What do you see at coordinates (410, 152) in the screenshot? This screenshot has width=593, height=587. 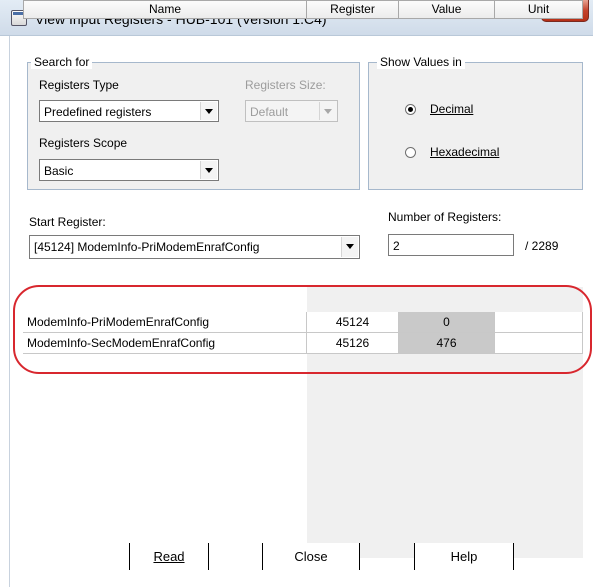 I see `hexadecimal-radio` at bounding box center [410, 152].